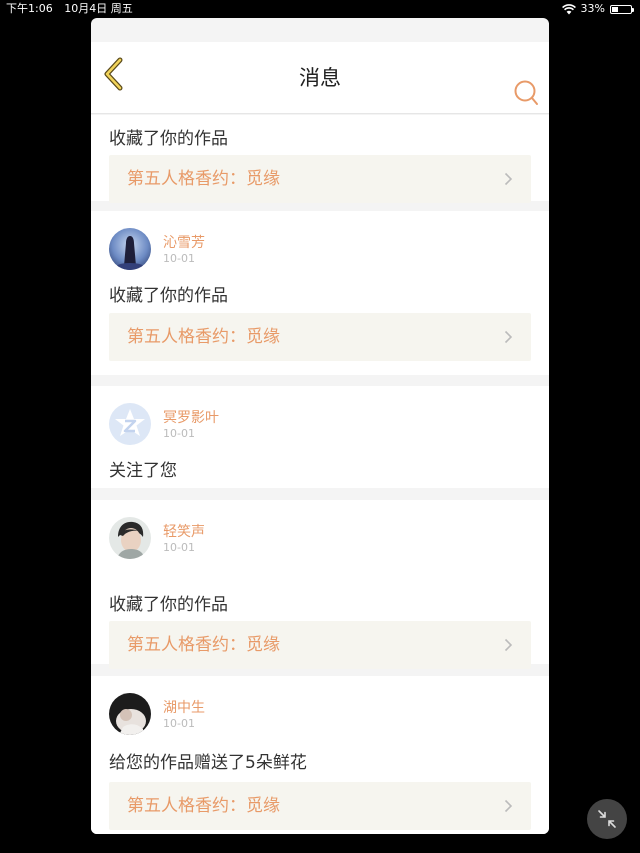  What do you see at coordinates (320, 9) in the screenshot?
I see `status-bar: 下午1:06 10月4日 周五 33%` at bounding box center [320, 9].